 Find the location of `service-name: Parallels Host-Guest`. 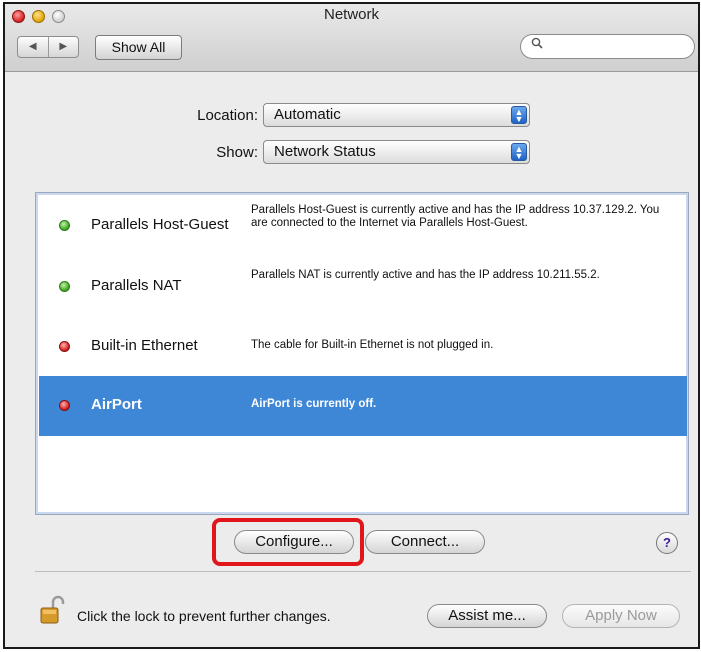

service-name: Parallels Host-Guest is located at coordinates (160, 224).